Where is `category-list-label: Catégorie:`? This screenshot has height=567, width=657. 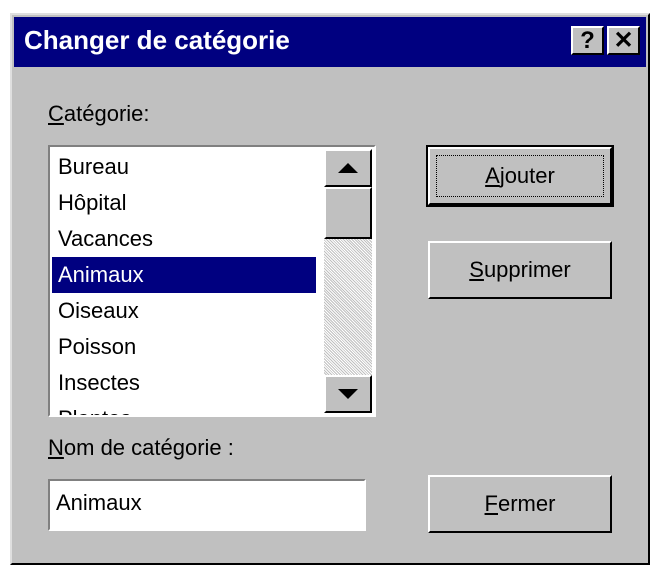
category-list-label: Catégorie: is located at coordinates (99, 113).